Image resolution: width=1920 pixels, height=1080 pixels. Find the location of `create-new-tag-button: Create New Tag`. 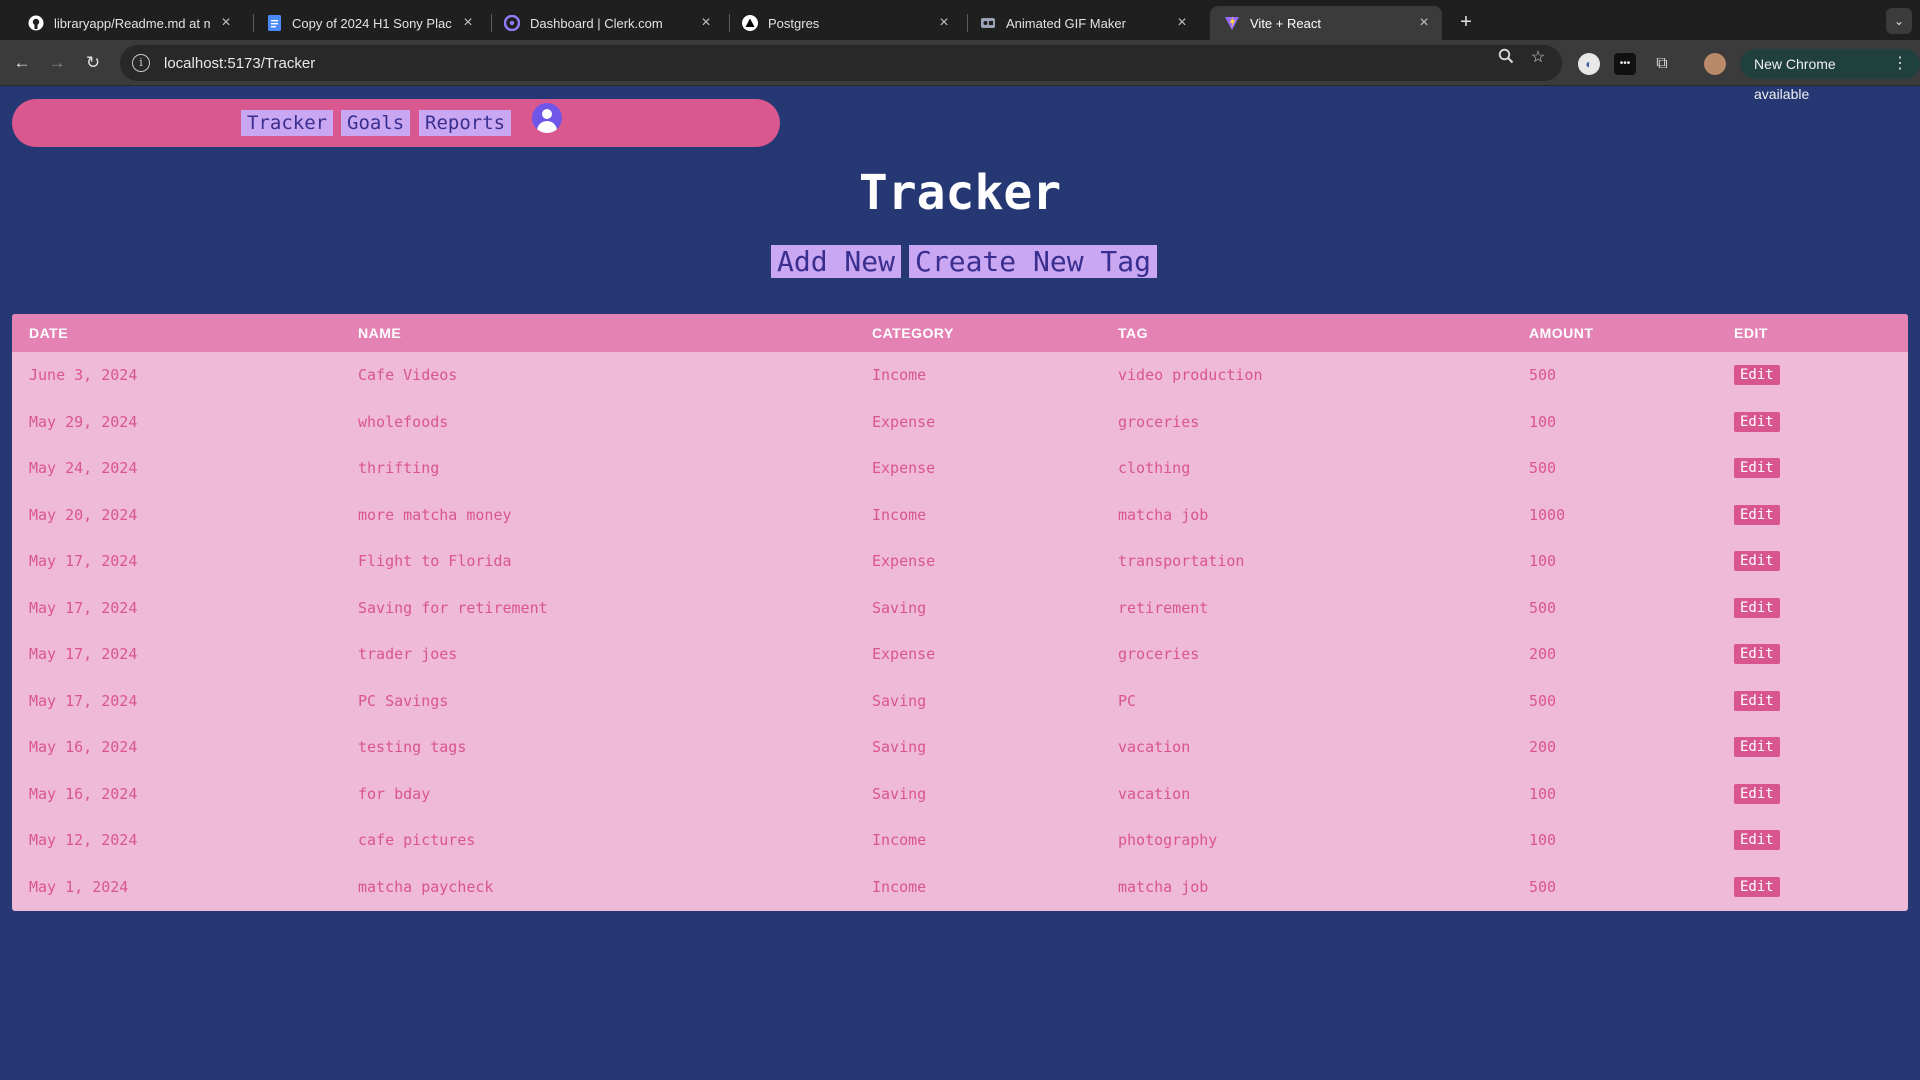

create-new-tag-button: Create New Tag is located at coordinates (1033, 261).